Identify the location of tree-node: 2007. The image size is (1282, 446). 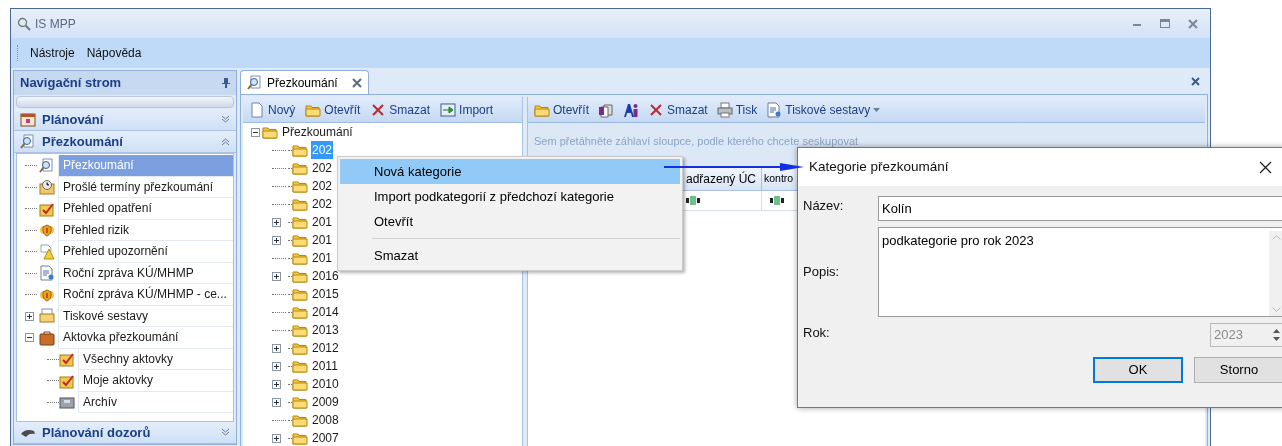
(325, 437).